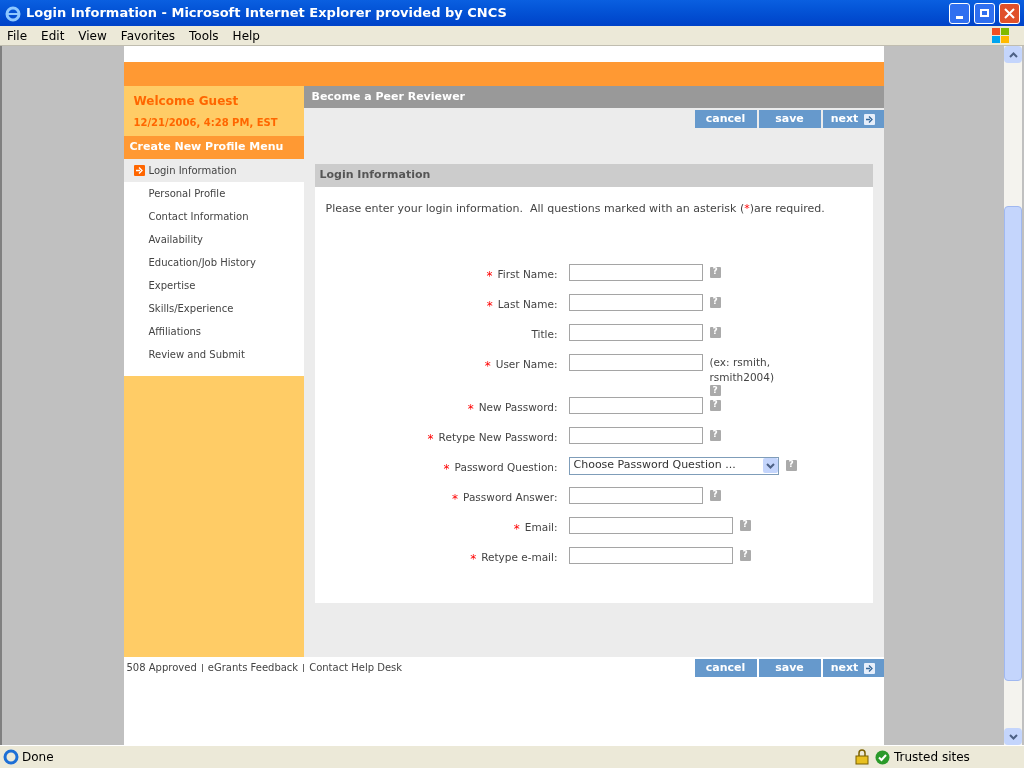  What do you see at coordinates (593, 175) in the screenshot?
I see `panel-title: Login Information` at bounding box center [593, 175].